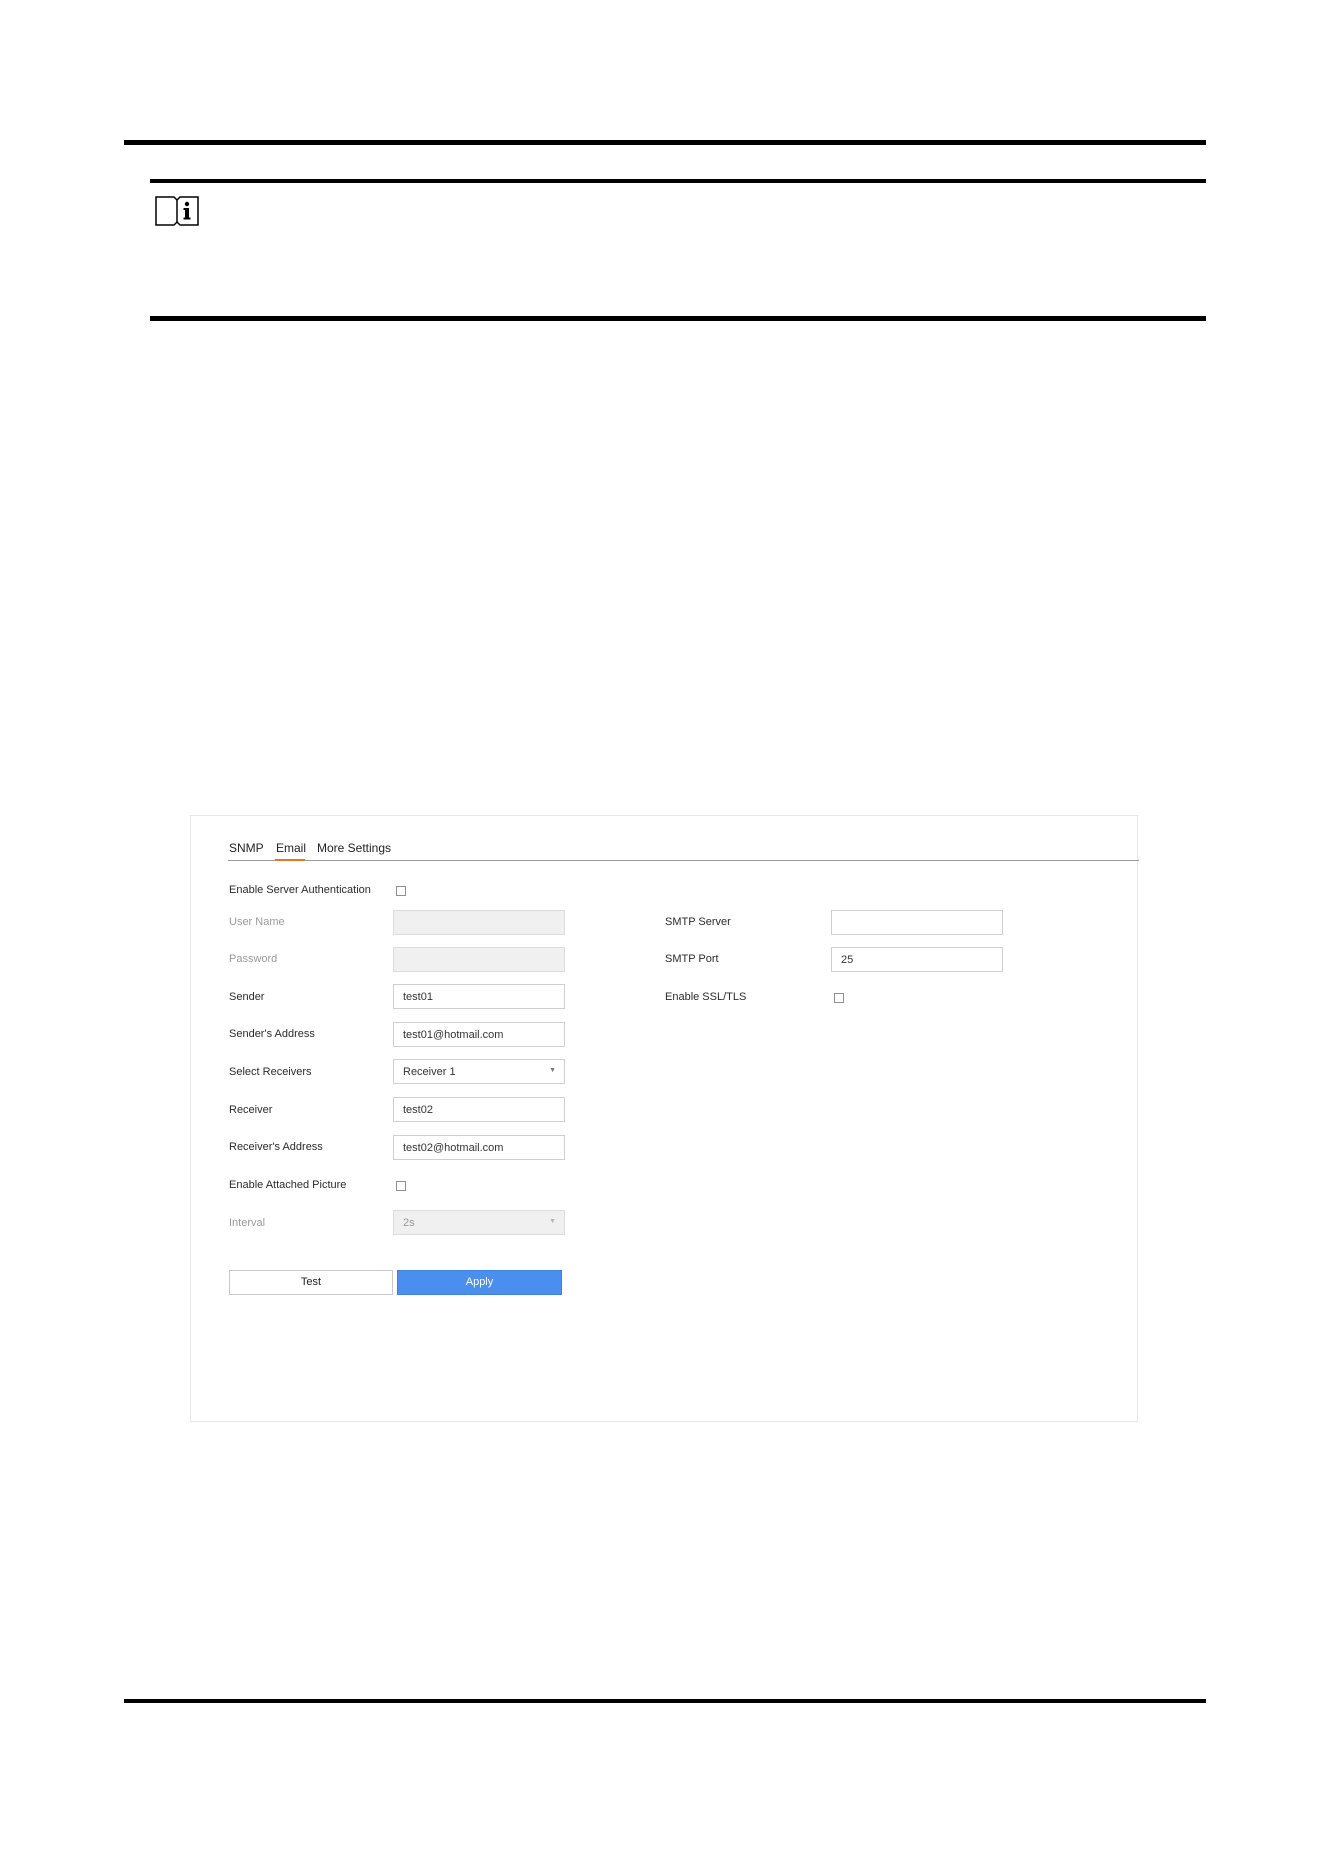 The image size is (1324, 1872). What do you see at coordinates (665, 1701) in the screenshot?
I see `footer-rule` at bounding box center [665, 1701].